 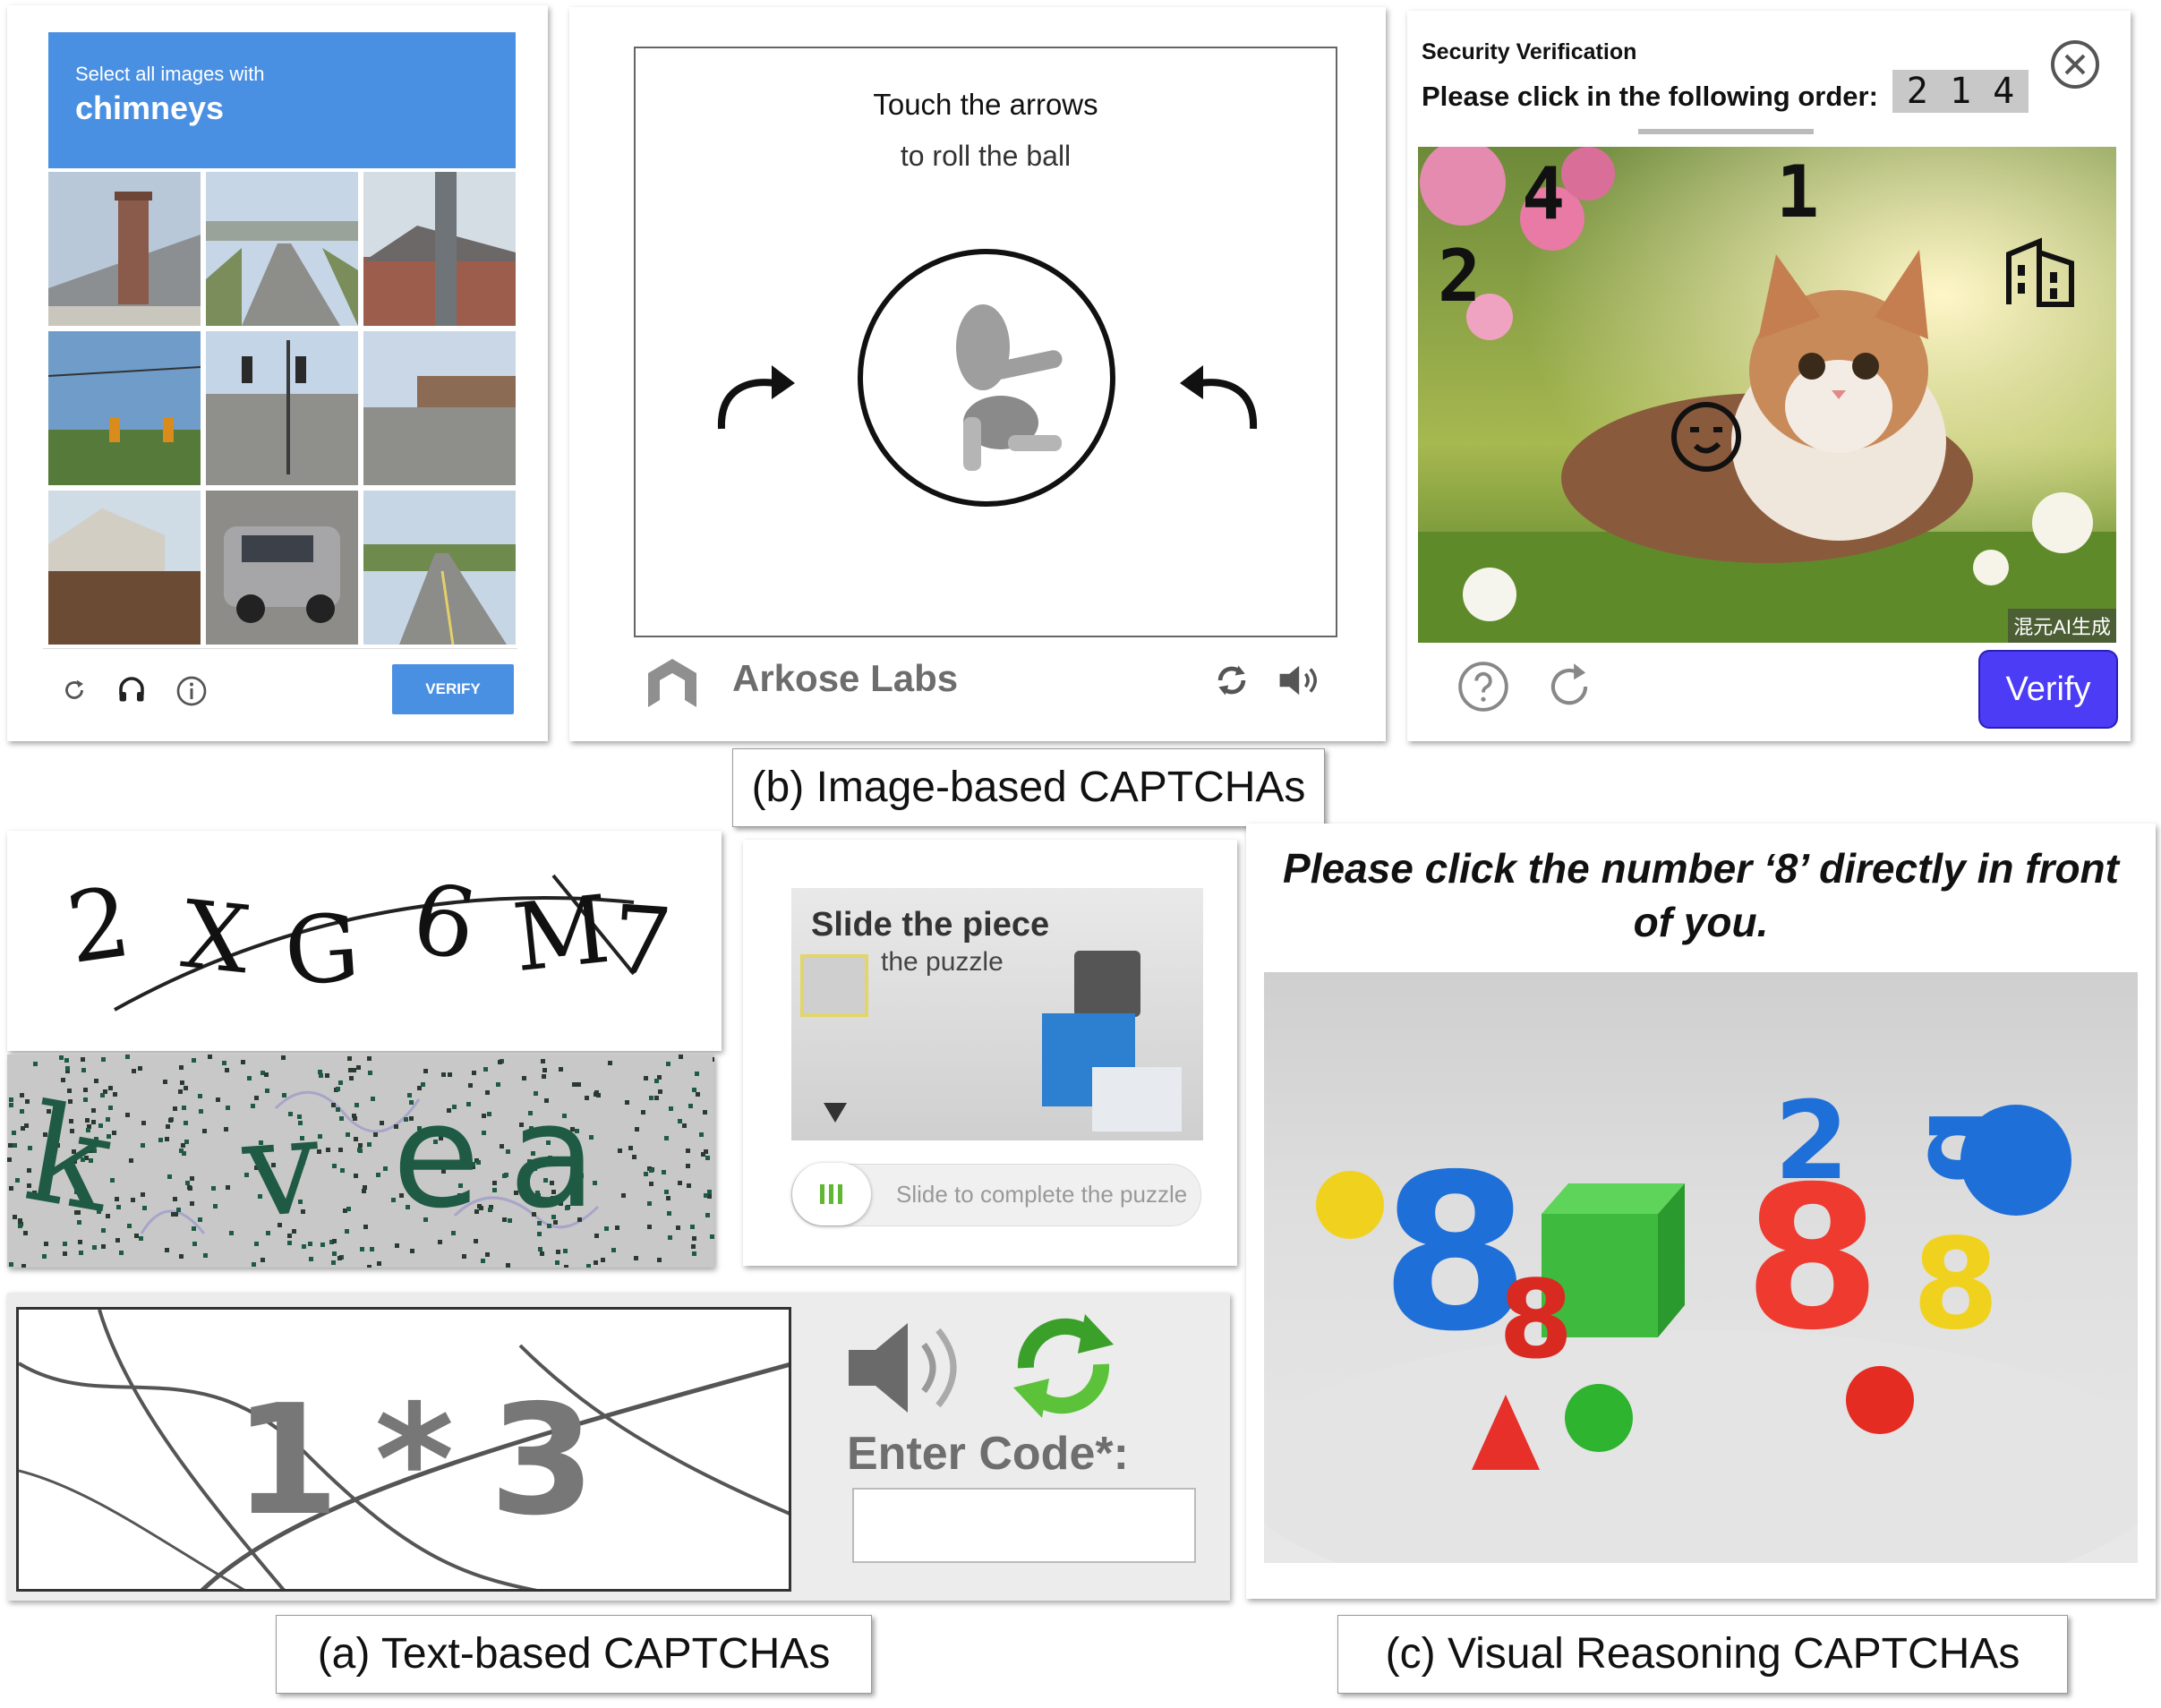 I want to click on verify-button: VERIFY, so click(x=453, y=689).